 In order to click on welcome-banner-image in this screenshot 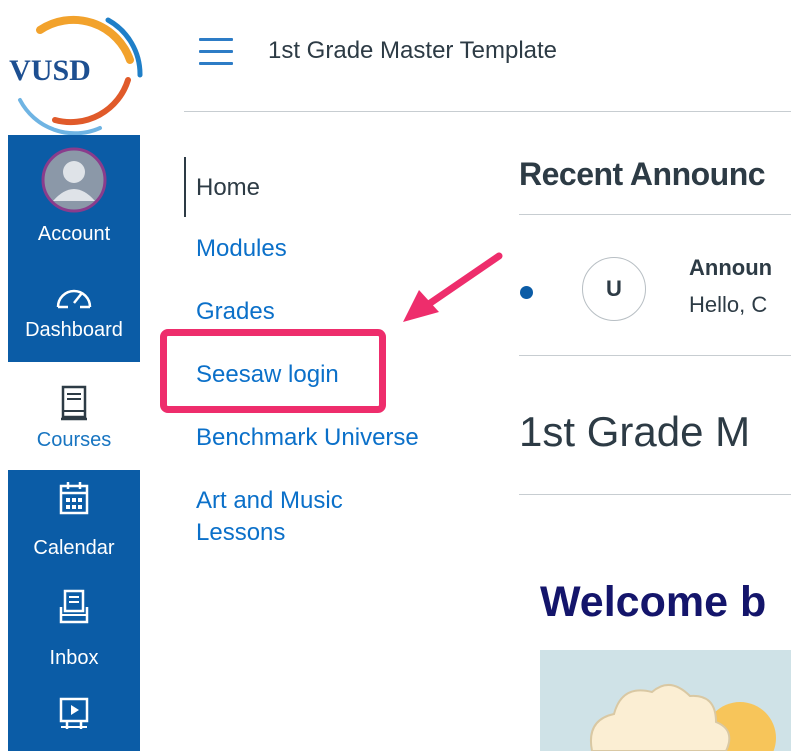, I will do `click(665, 700)`.